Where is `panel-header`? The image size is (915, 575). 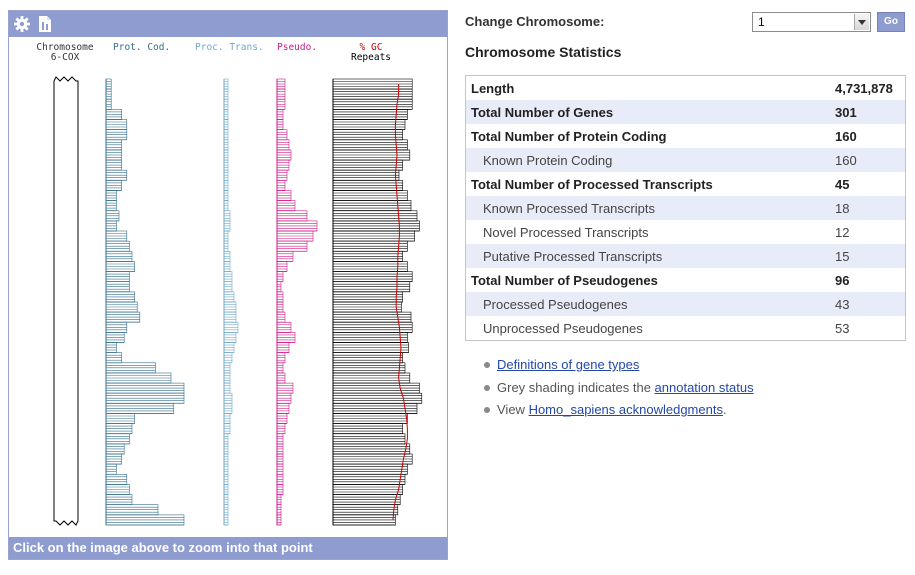 panel-header is located at coordinates (228, 24).